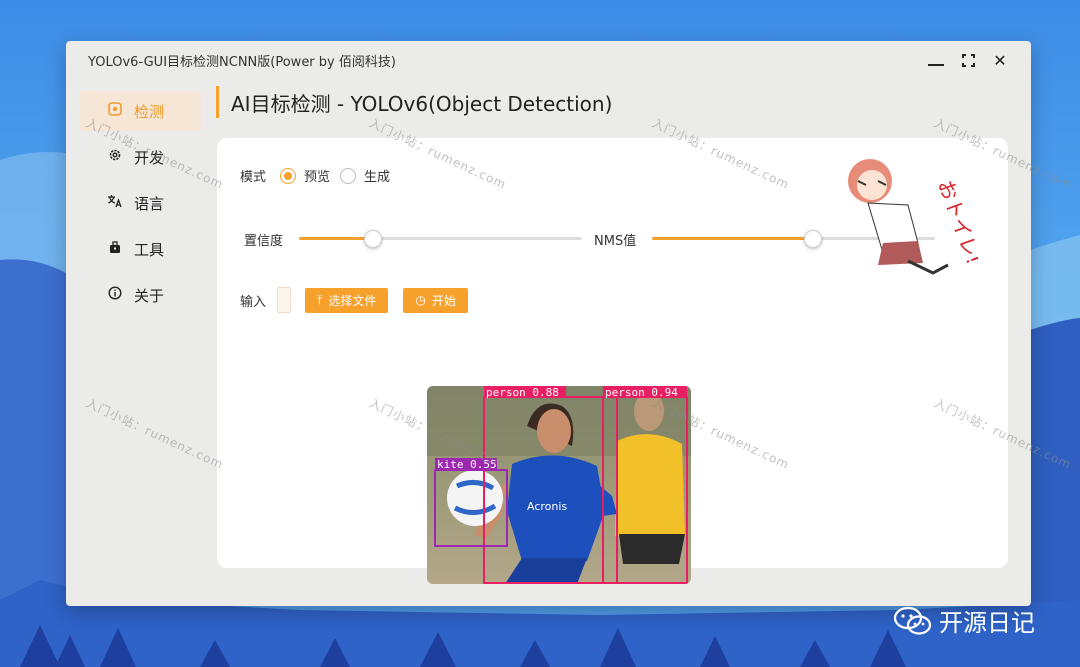 The height and width of the screenshot is (667, 1080). Describe the element at coordinates (348, 175) in the screenshot. I see `radio-unchecked-icon` at that location.